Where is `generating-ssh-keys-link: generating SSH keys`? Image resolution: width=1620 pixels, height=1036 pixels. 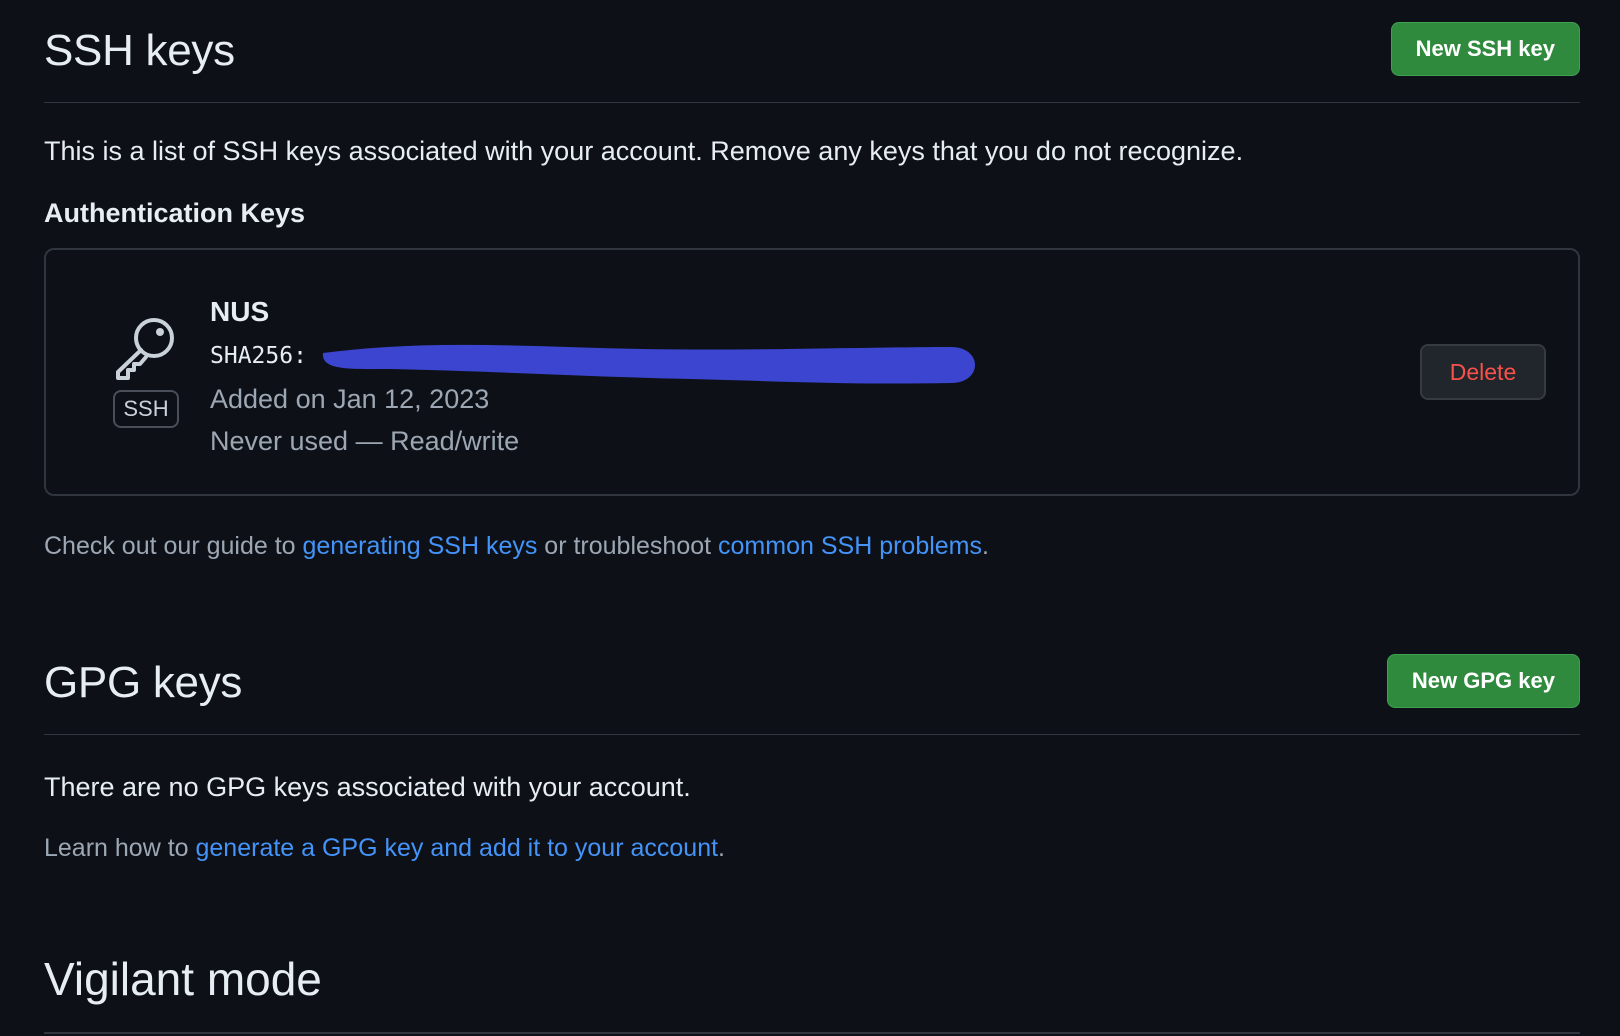 generating-ssh-keys-link: generating SSH keys is located at coordinates (420, 546).